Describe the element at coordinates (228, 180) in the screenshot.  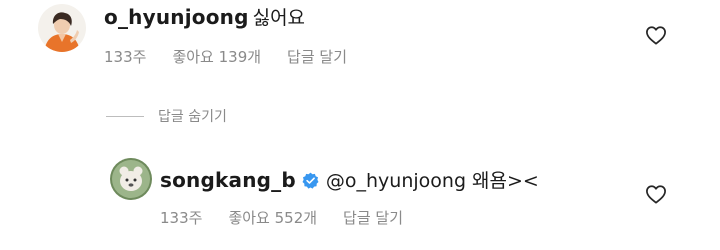
I see `username-link: songkang_b` at that location.